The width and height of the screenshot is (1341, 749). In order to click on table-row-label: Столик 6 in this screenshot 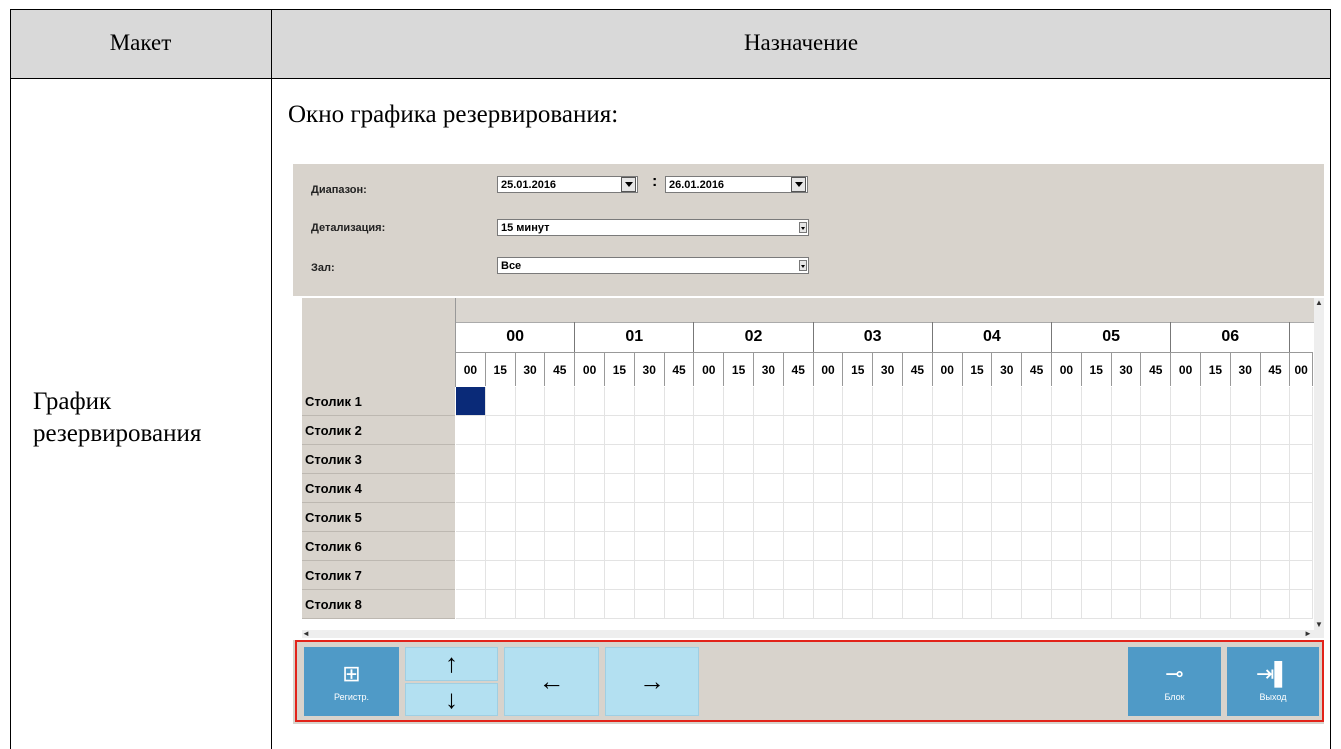, I will do `click(378, 546)`.